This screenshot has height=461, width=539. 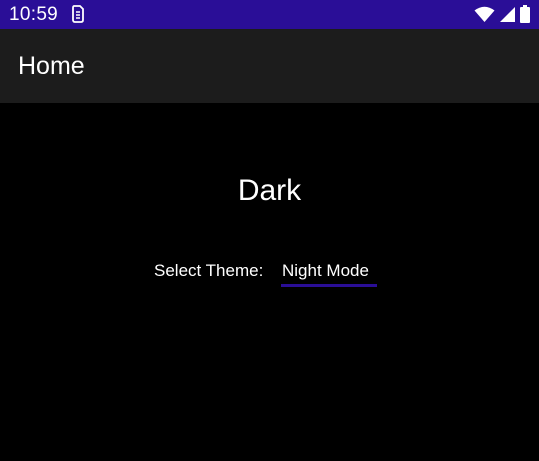 I want to click on page-title: Home, so click(x=51, y=66).